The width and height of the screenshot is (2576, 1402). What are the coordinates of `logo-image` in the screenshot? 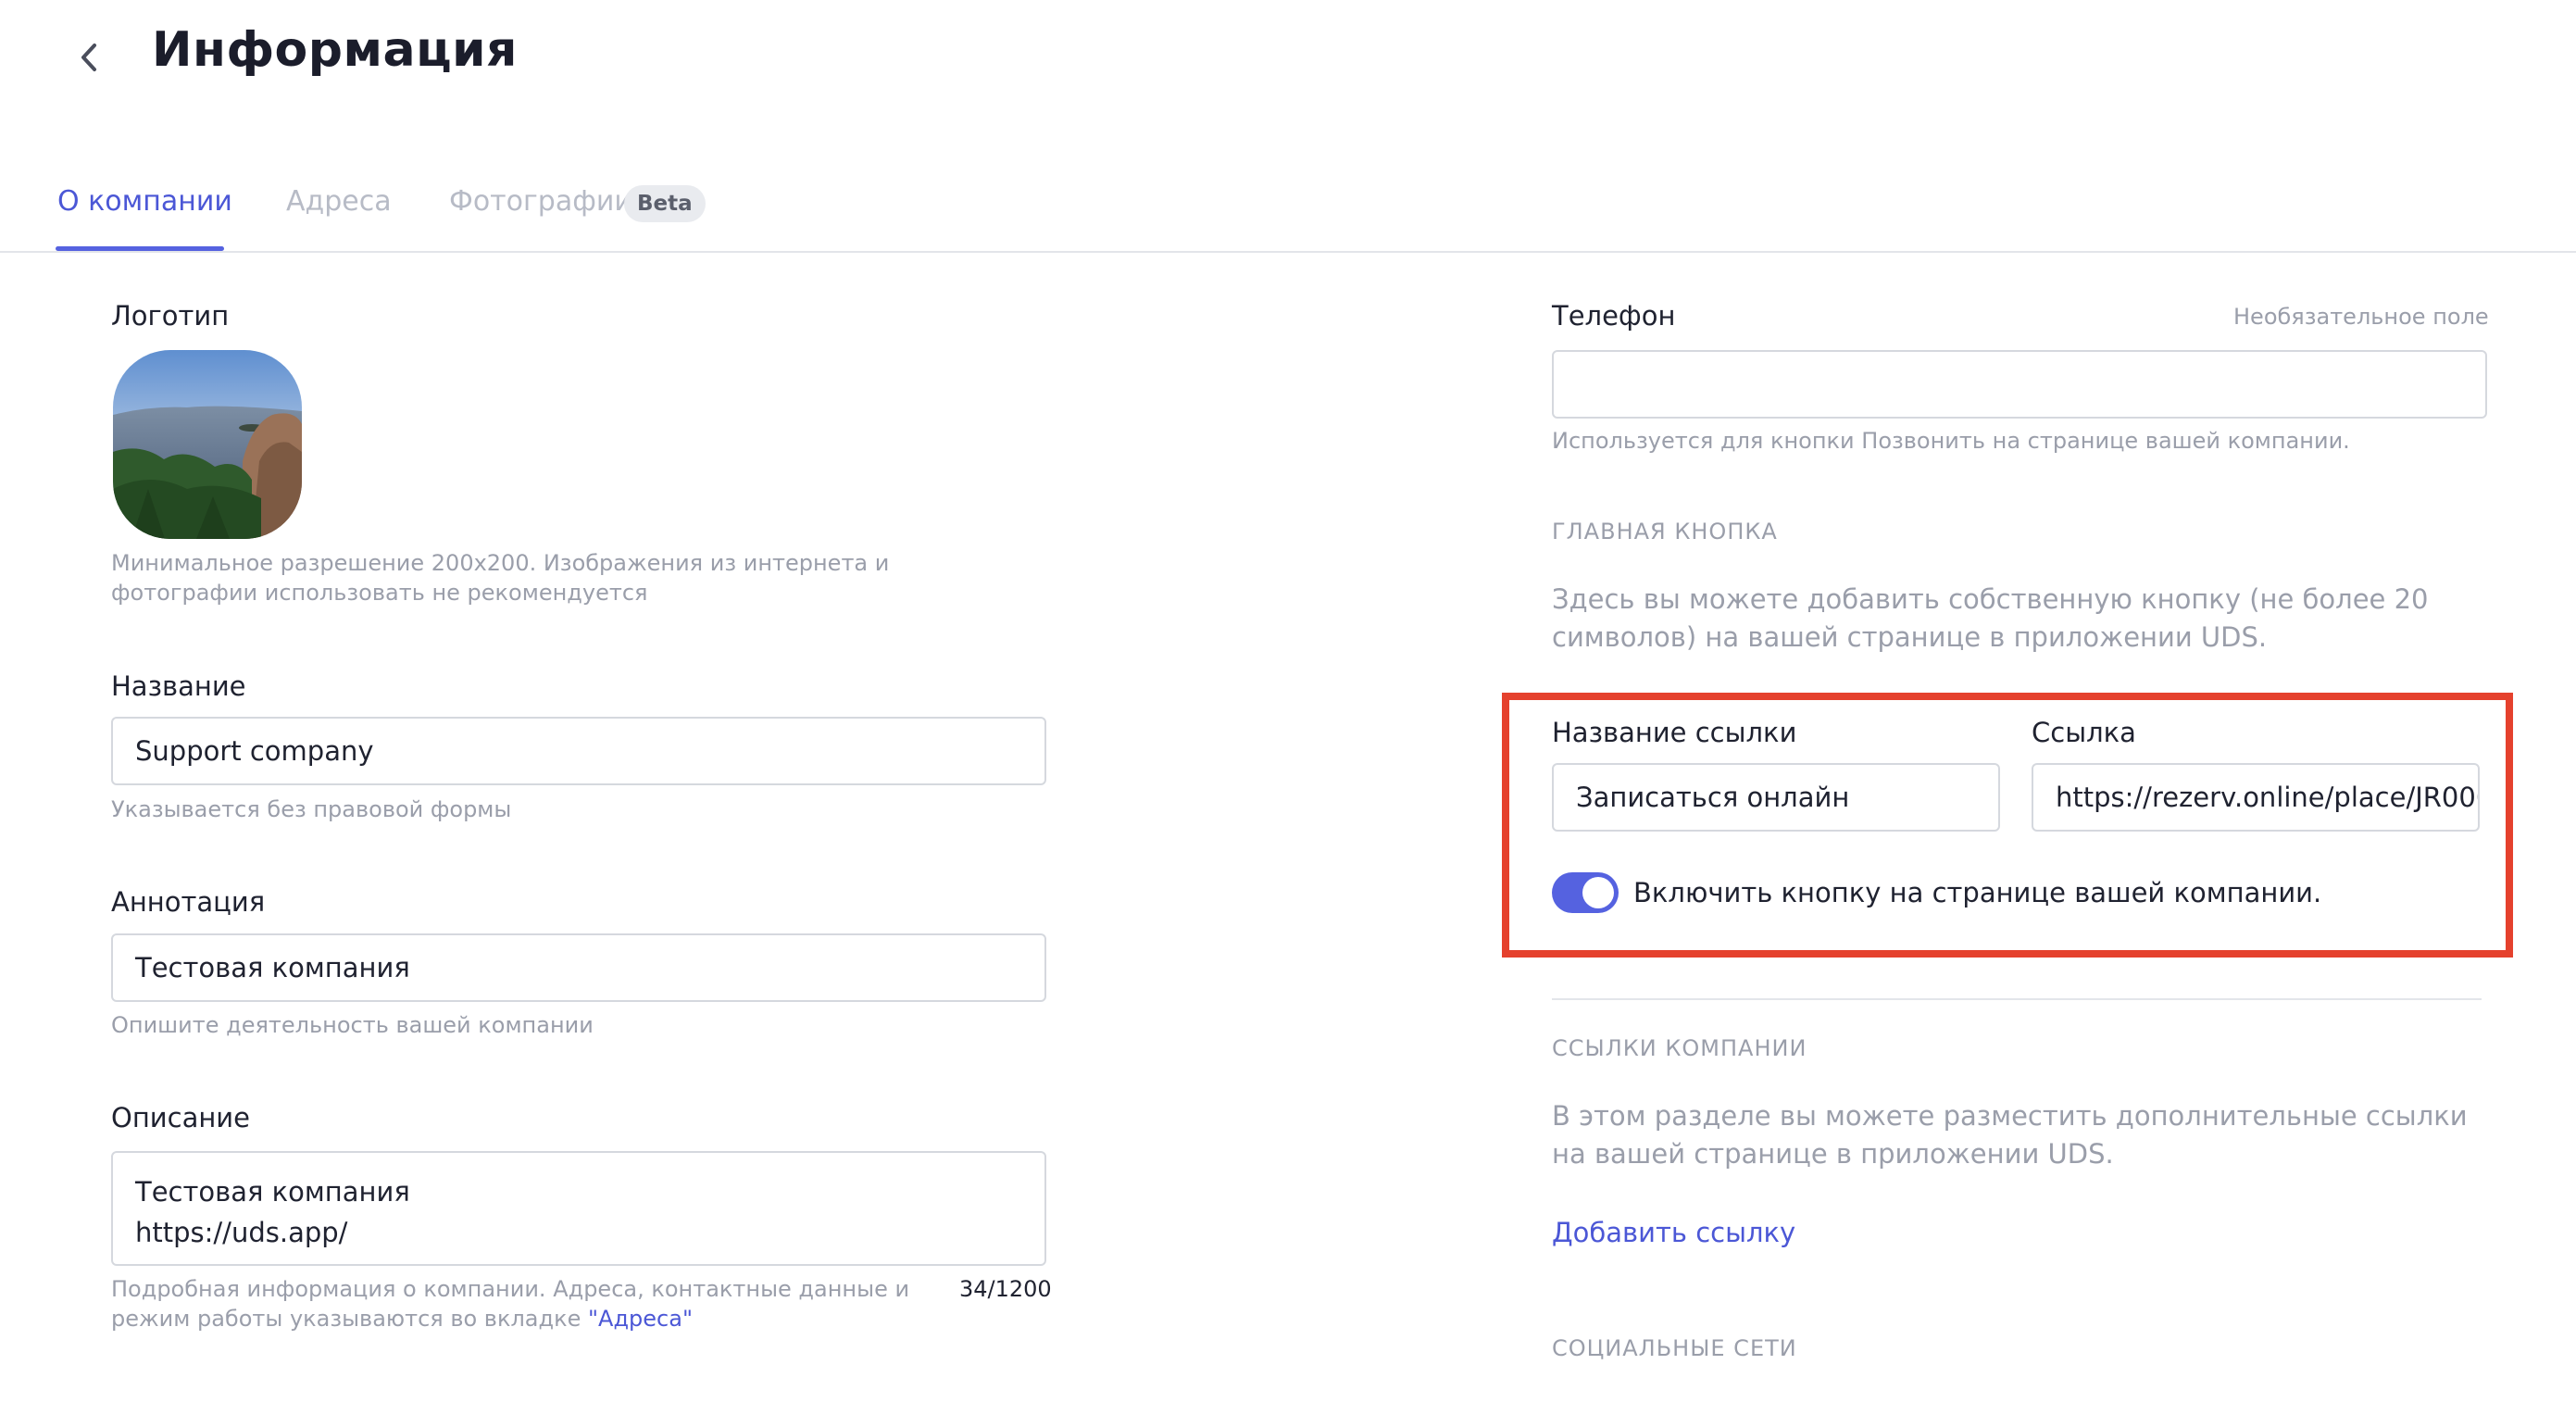 It's located at (208, 444).